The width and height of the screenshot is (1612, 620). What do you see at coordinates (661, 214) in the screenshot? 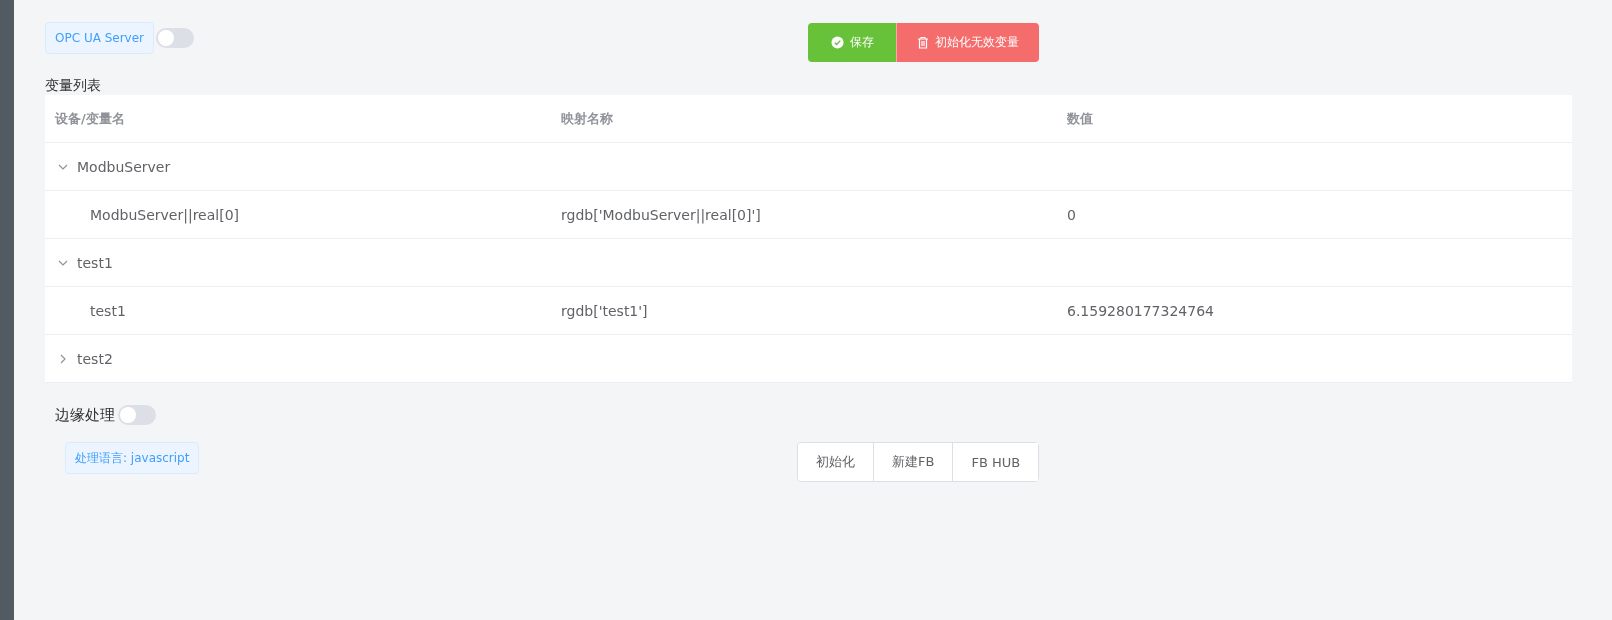
I see `mapping-name: rgdb['ModbuServer||real[0]']` at bounding box center [661, 214].